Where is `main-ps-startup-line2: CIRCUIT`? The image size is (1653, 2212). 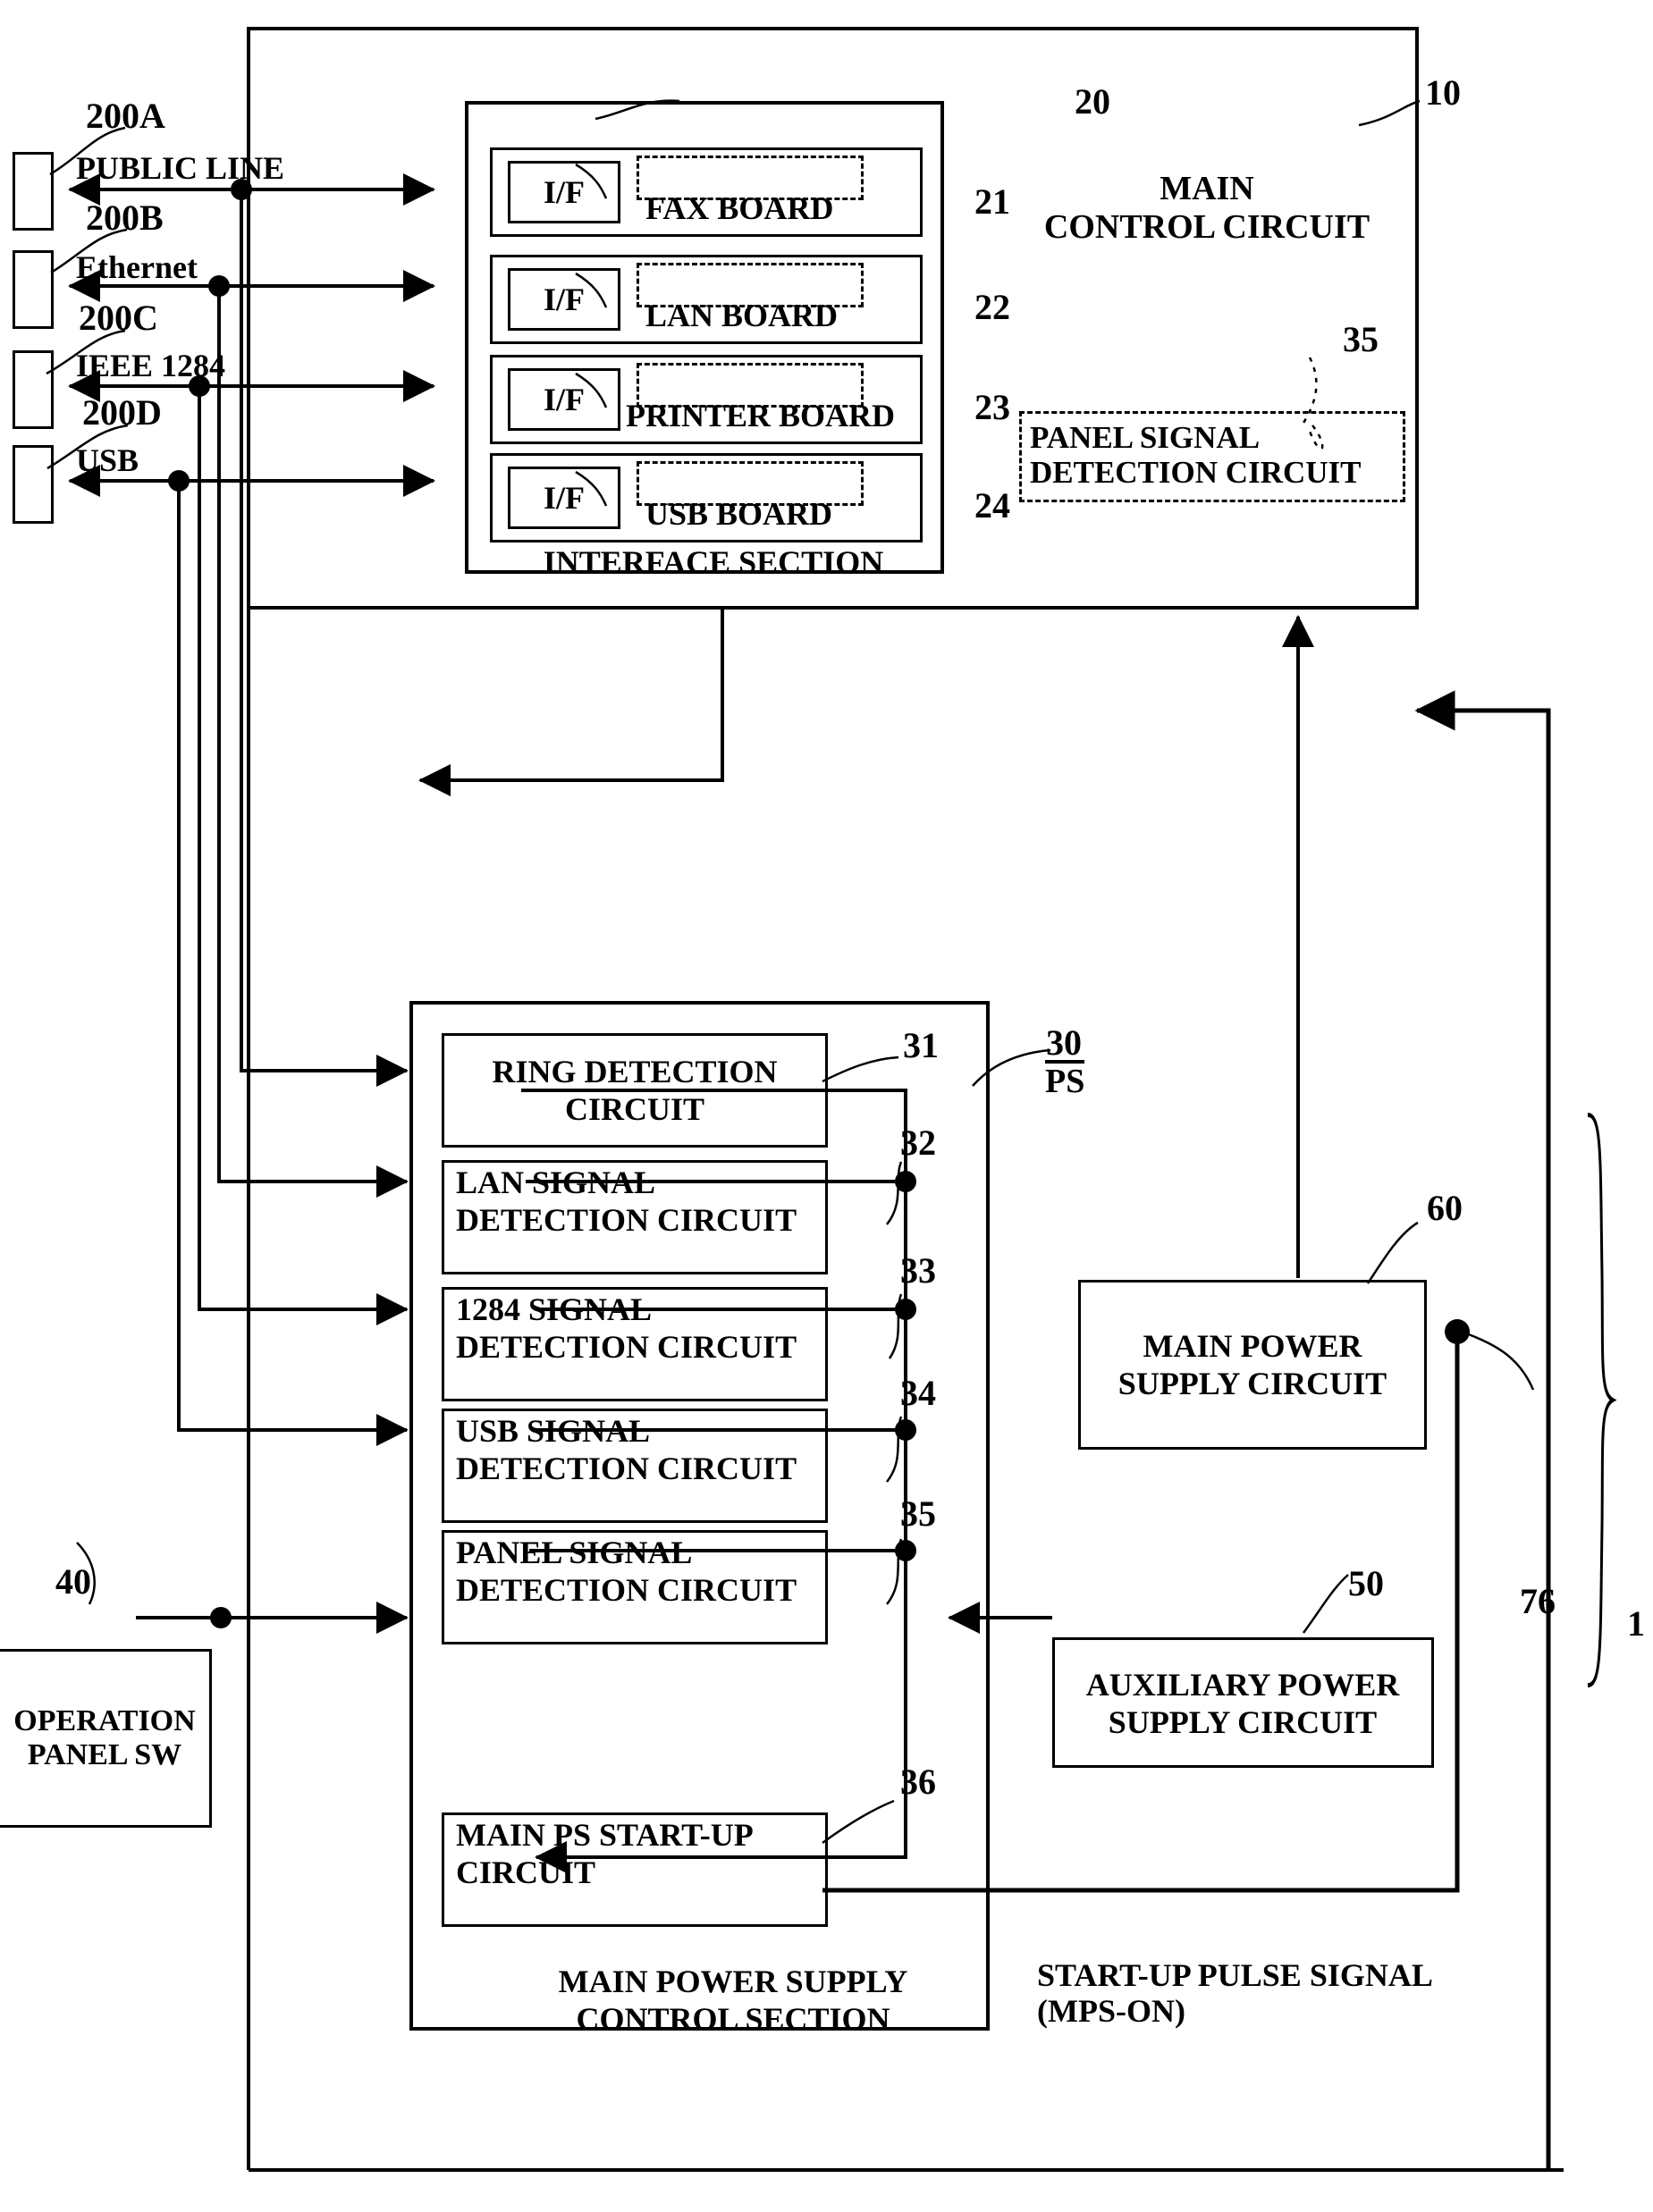
main-ps-startup-line2: CIRCUIT is located at coordinates (526, 1872).